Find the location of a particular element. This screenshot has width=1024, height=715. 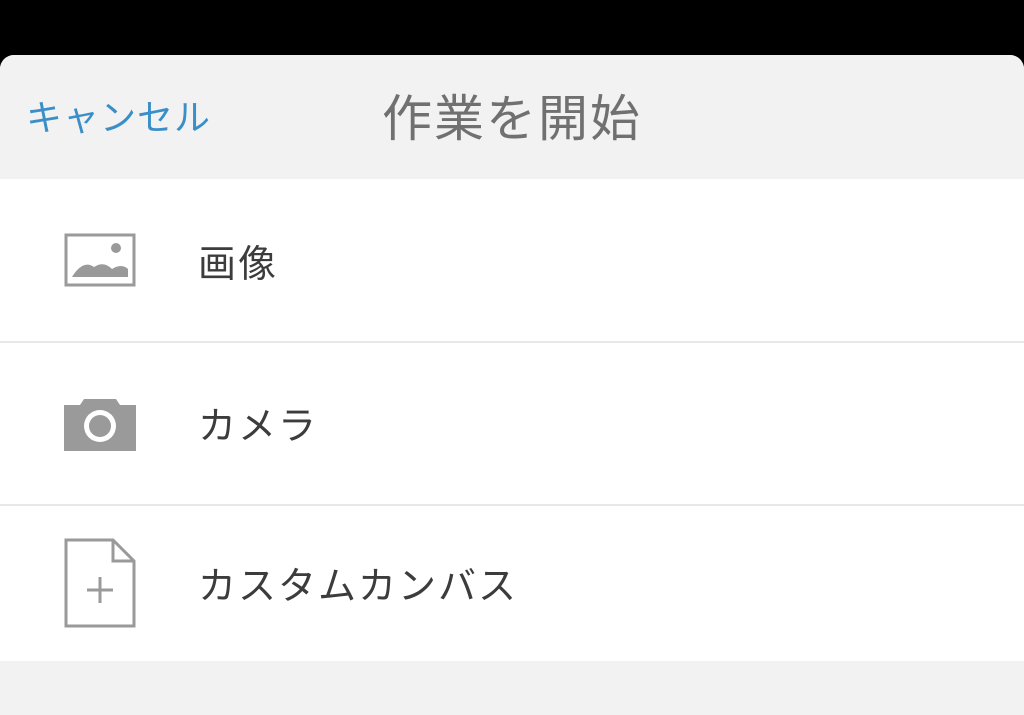

menu-item-label: カスタムカンバス is located at coordinates (358, 586).